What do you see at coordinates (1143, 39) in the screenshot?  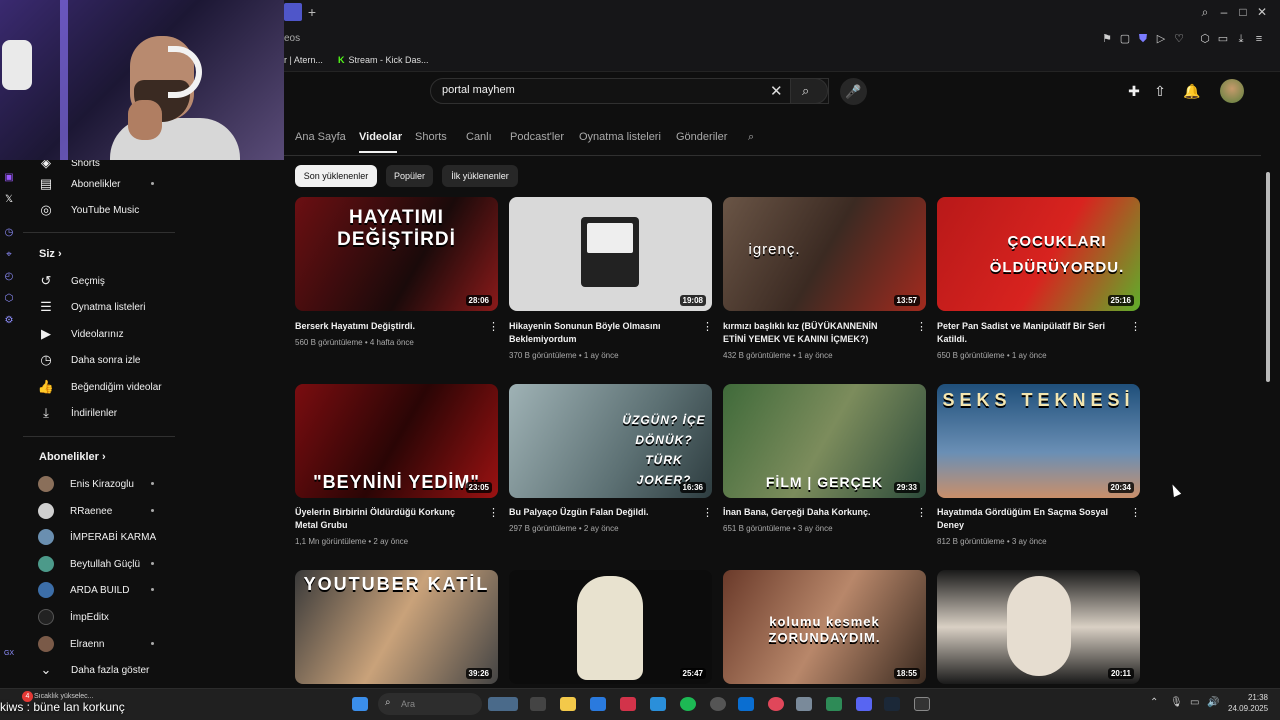 I see `shield-icon: ⛊` at bounding box center [1143, 39].